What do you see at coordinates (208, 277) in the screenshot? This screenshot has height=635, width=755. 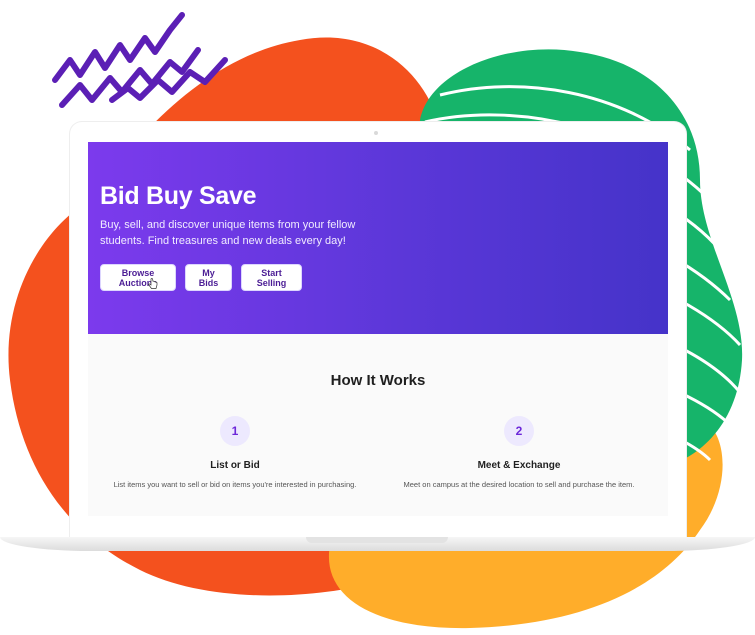 I see `my-bids-button: My Bids` at bounding box center [208, 277].